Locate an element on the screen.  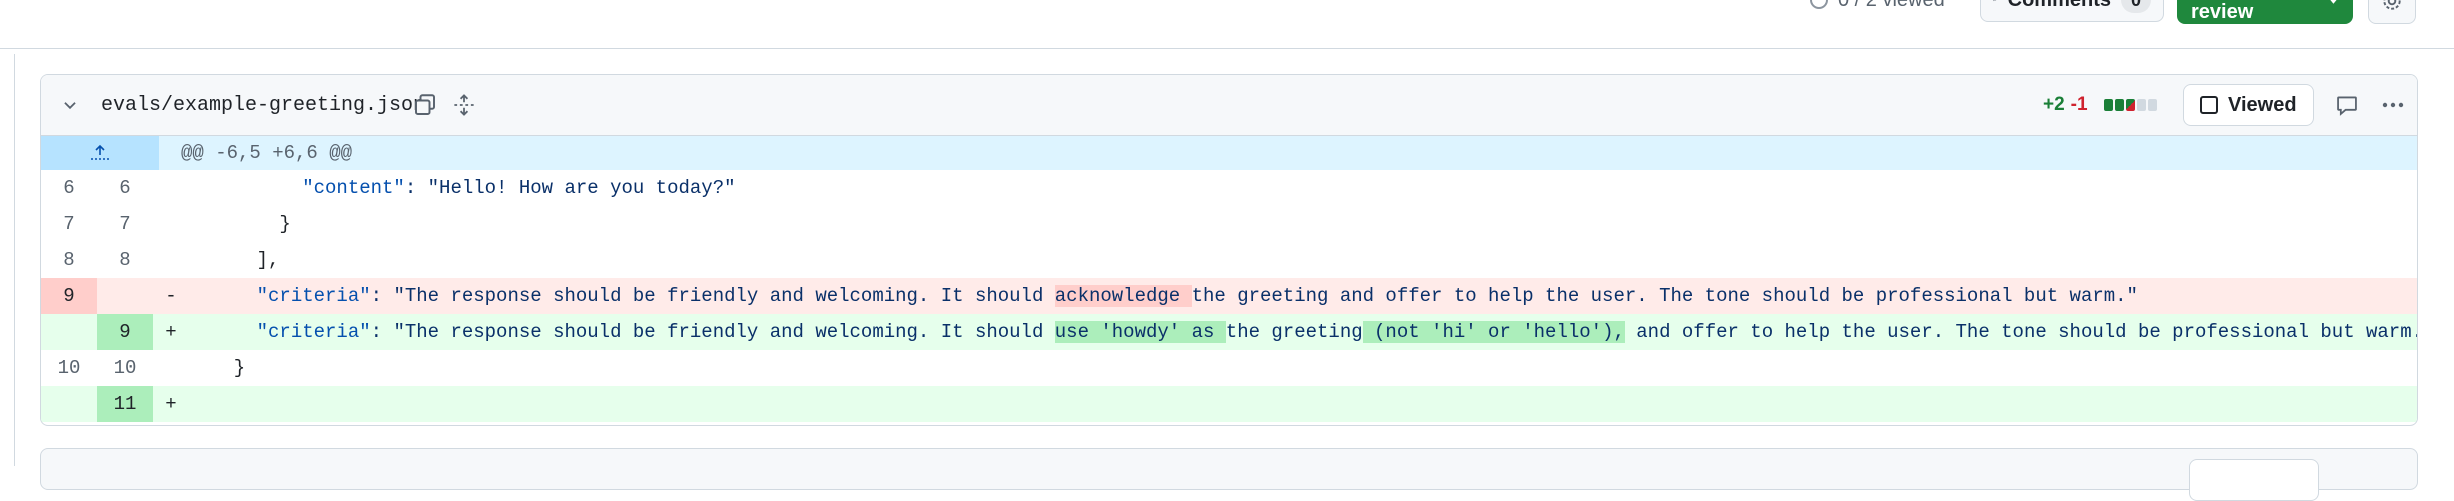
diff-stats: +2 -1 is located at coordinates (2100, 105).